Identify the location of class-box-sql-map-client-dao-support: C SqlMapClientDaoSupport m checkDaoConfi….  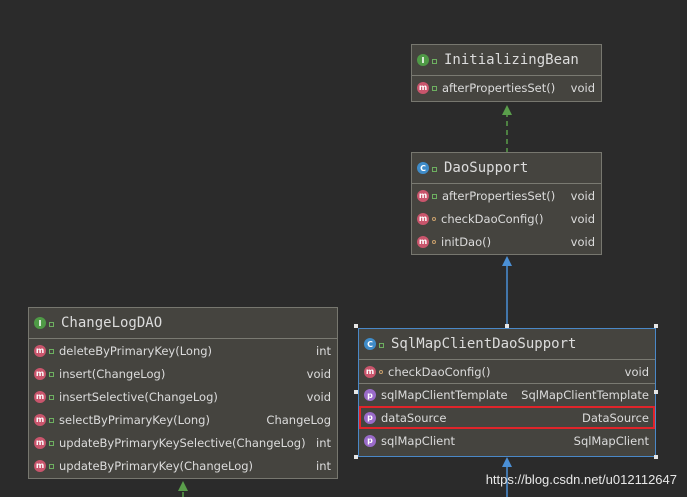
(507, 392).